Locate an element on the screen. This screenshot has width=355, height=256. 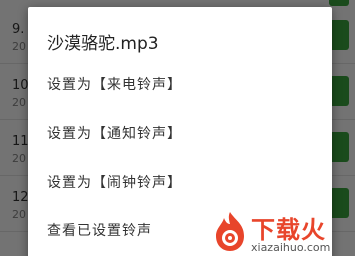
watermark: 下载火 xiazaihuo.com is located at coordinates (284, 232).